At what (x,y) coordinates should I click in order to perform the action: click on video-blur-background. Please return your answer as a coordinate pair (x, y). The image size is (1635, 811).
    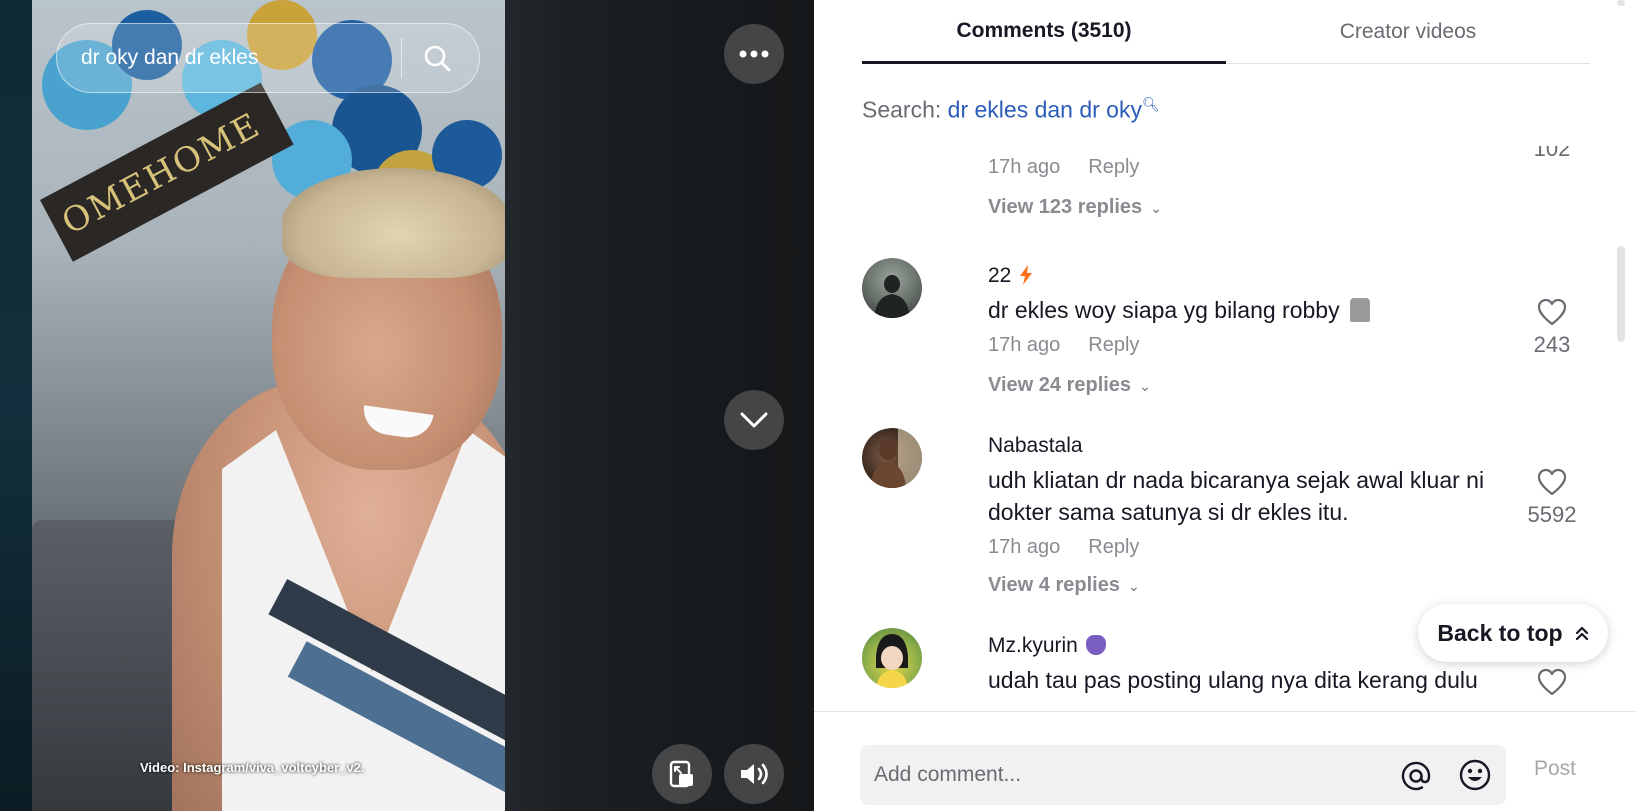
    Looking at the image, I should click on (16, 405).